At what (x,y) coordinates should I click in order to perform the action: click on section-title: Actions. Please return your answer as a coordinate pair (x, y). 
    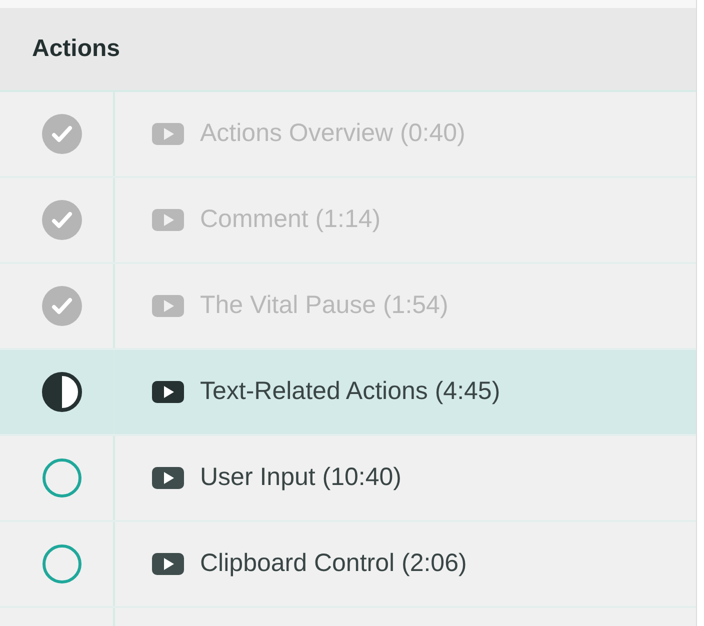
    Looking at the image, I should click on (76, 49).